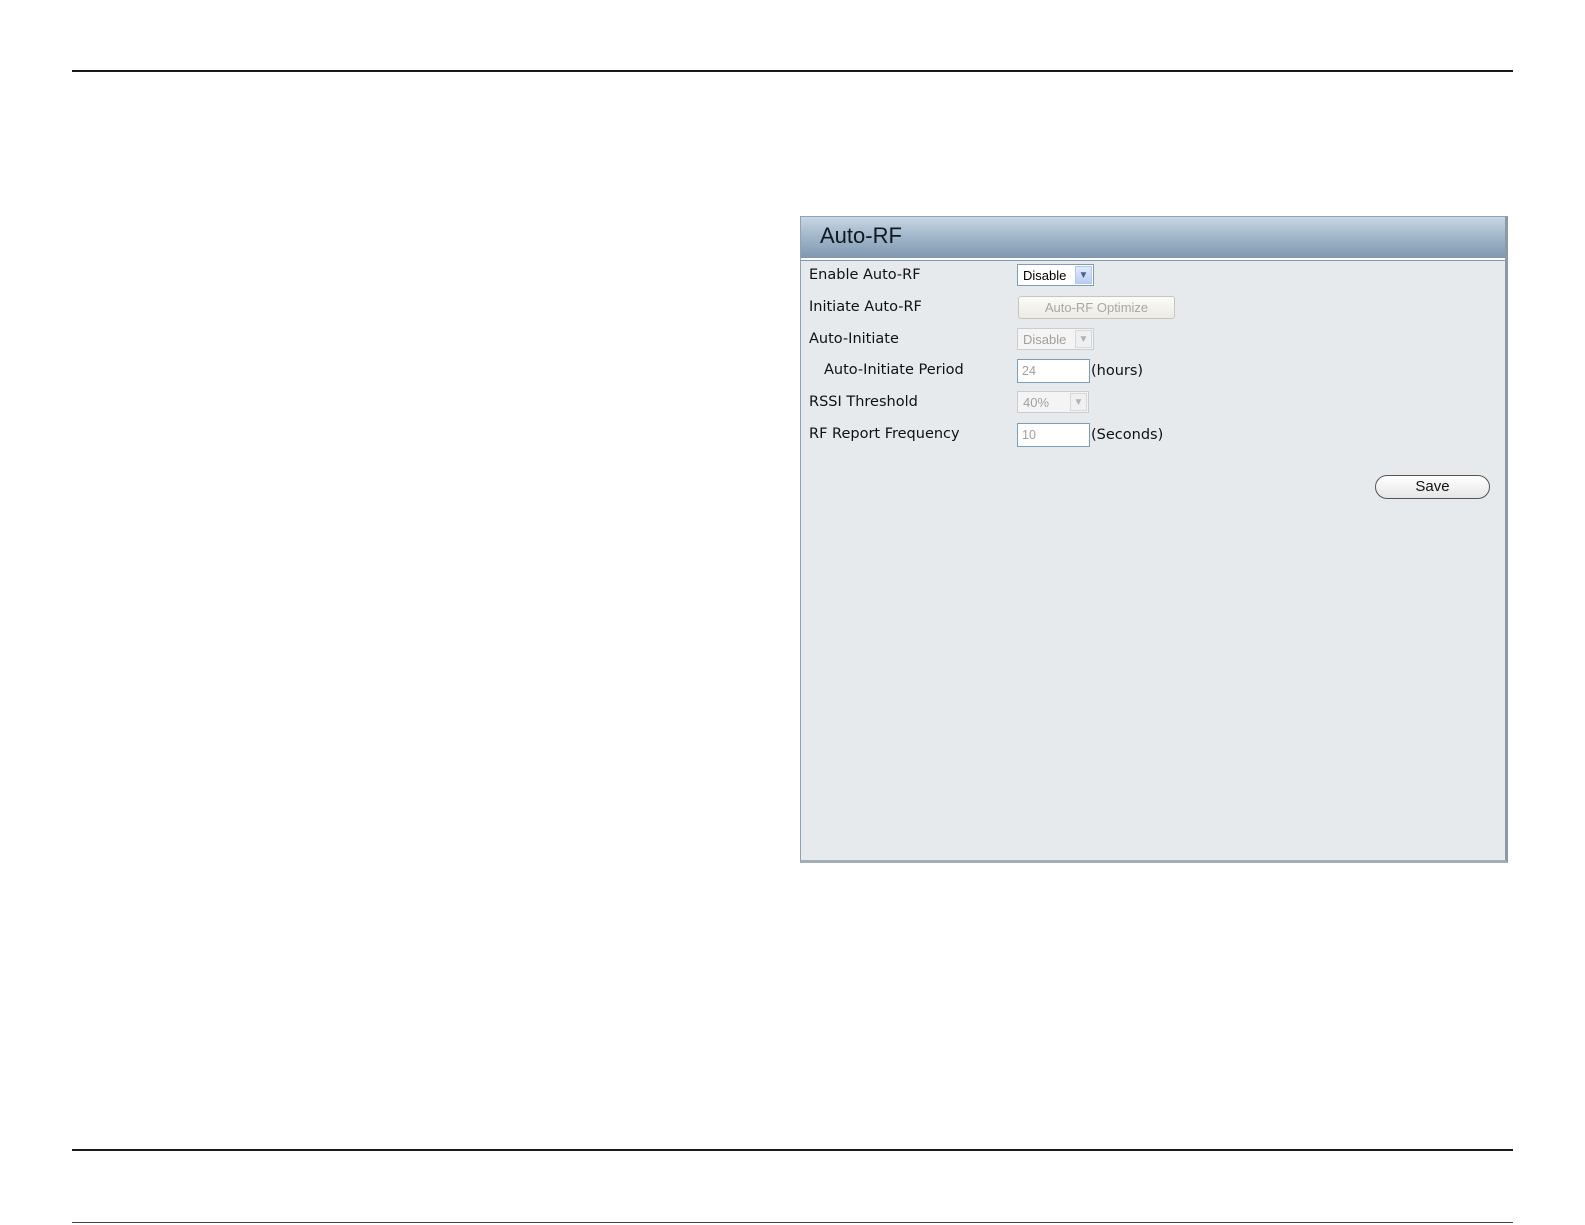 The width and height of the screenshot is (1585, 1225). Describe the element at coordinates (884, 434) in the screenshot. I see `rf-report-frequency-label: RF Report Frequency` at that location.